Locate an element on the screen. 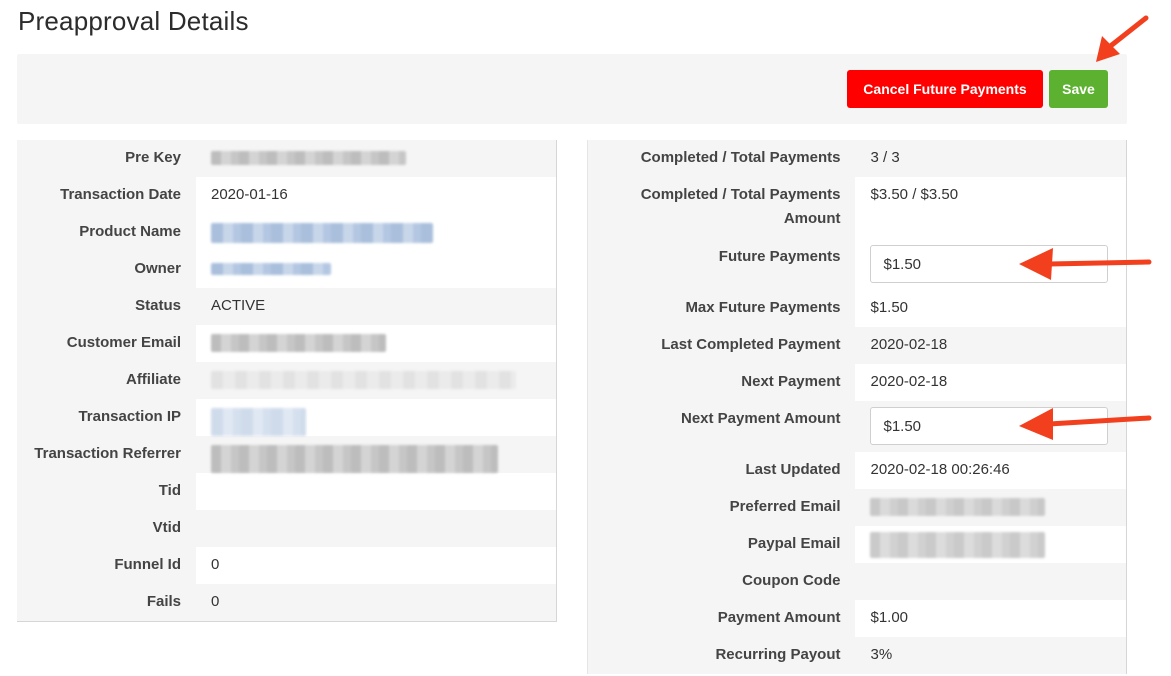 The width and height of the screenshot is (1171, 676). completed-total-amount-label-line2: Amount is located at coordinates (812, 218).